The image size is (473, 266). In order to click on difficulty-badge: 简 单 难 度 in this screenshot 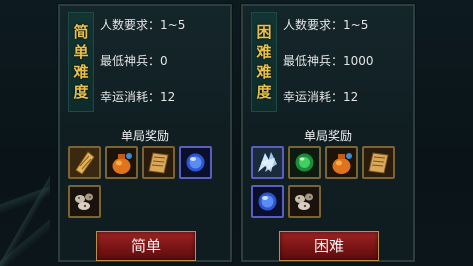, I will do `click(81, 62)`.